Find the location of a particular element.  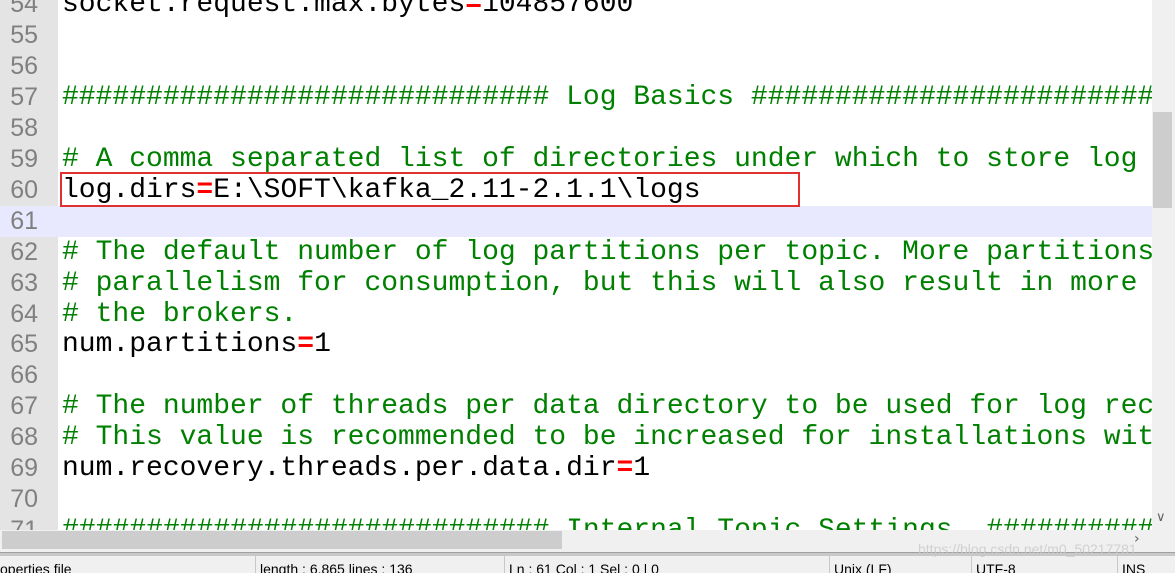

property-key: num.recovery.threads.per.data.dir is located at coordinates (339, 469).